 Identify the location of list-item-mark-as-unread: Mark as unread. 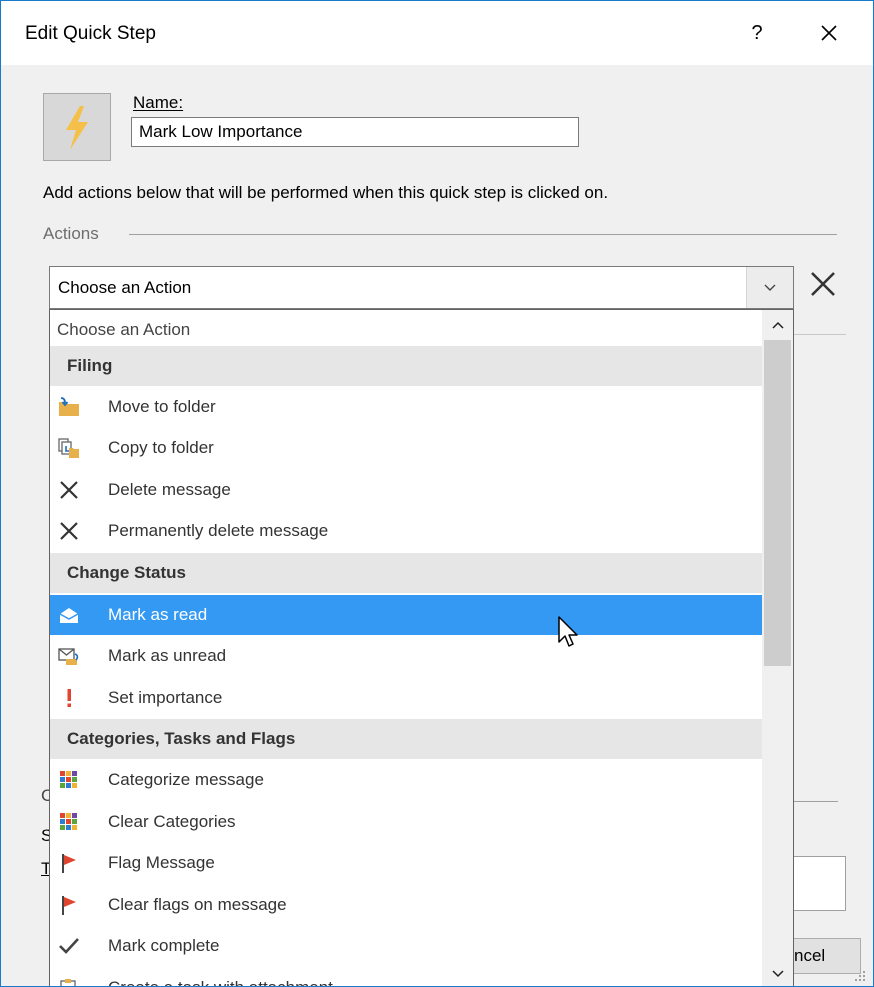
(406, 656).